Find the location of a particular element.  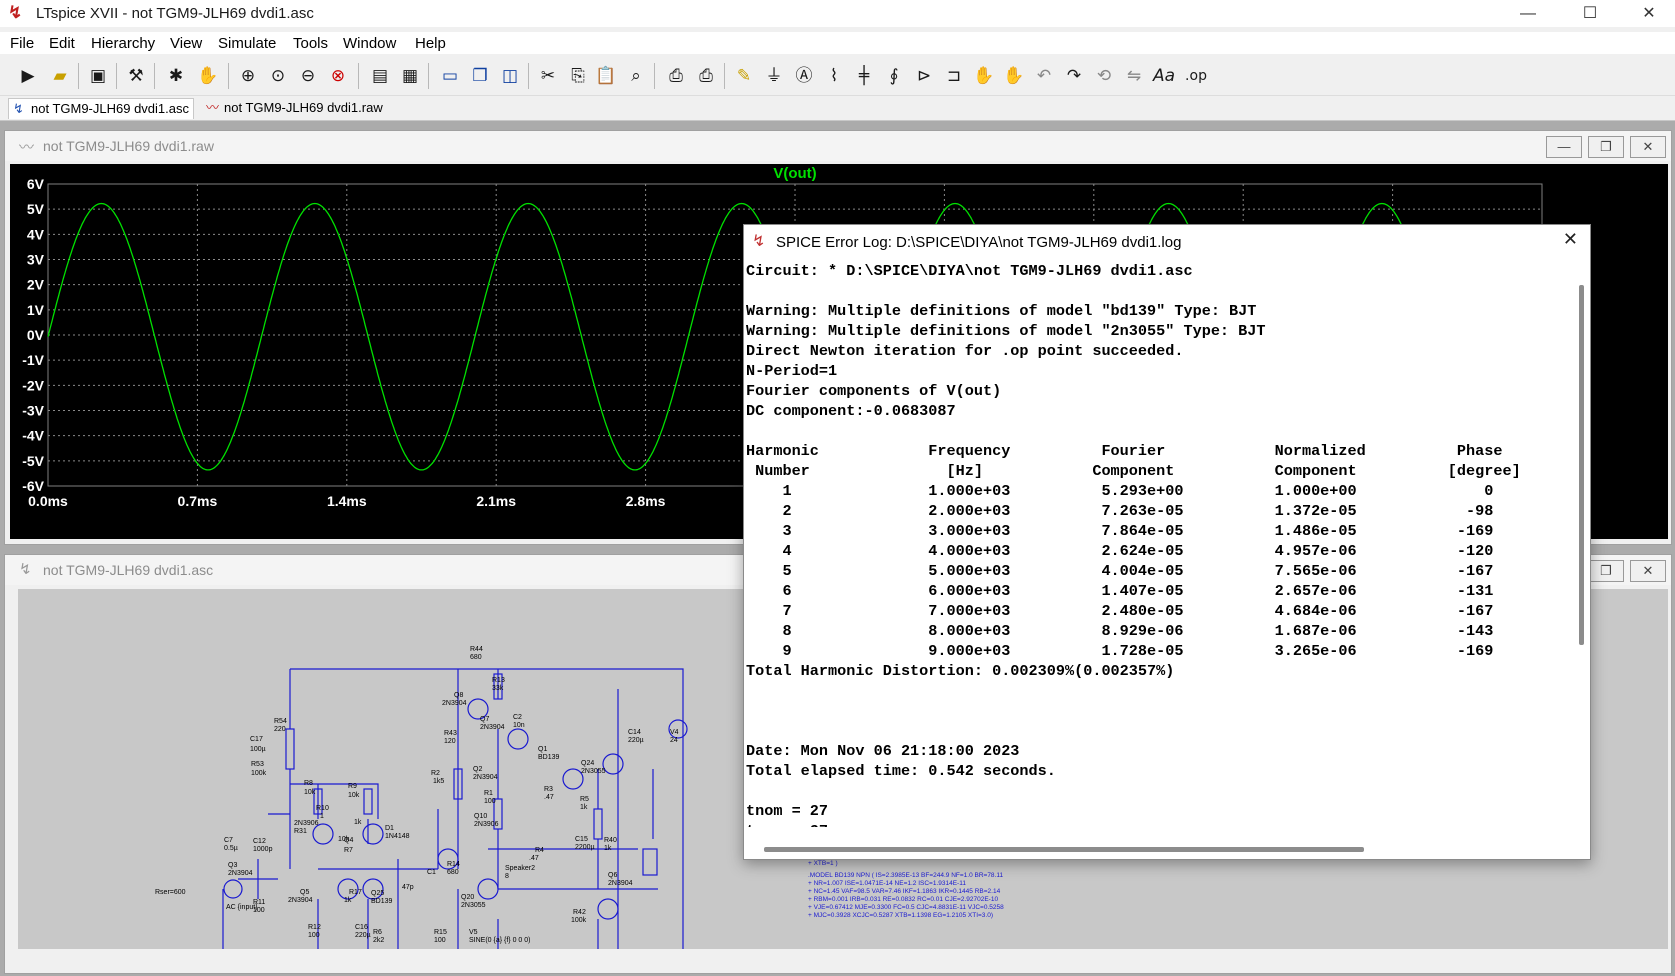

error-log-vertical-scrollbar is located at coordinates (1581, 465).